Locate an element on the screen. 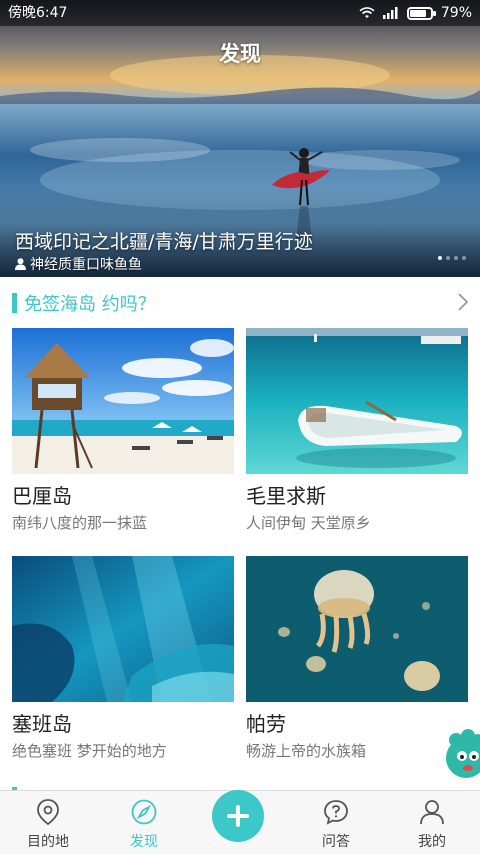 This screenshot has width=480, height=854. destination-card-bali: 巴厘岛 南纬八度的那一抹蓝 is located at coordinates (123, 430).